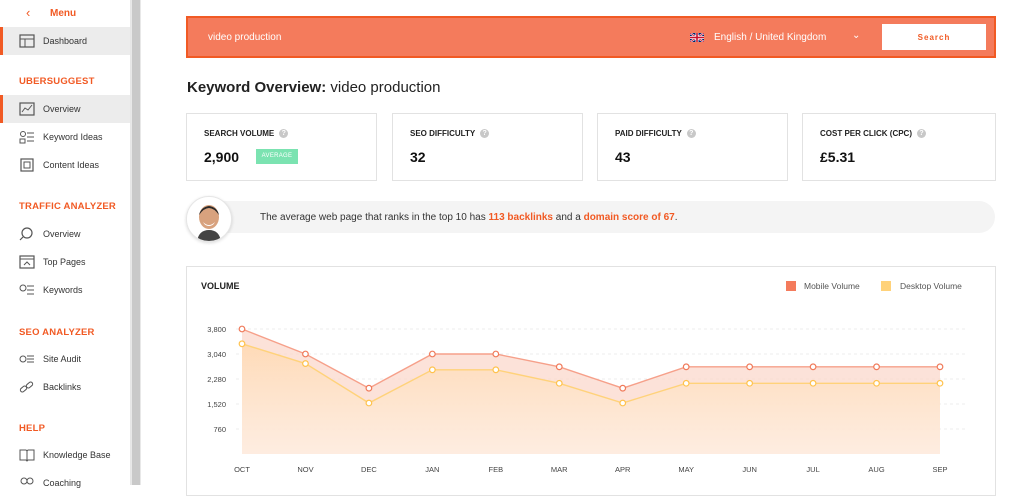 This screenshot has height=497, width=1024. Describe the element at coordinates (686, 469) in the screenshot. I see `x-tick-label: MAY` at that location.